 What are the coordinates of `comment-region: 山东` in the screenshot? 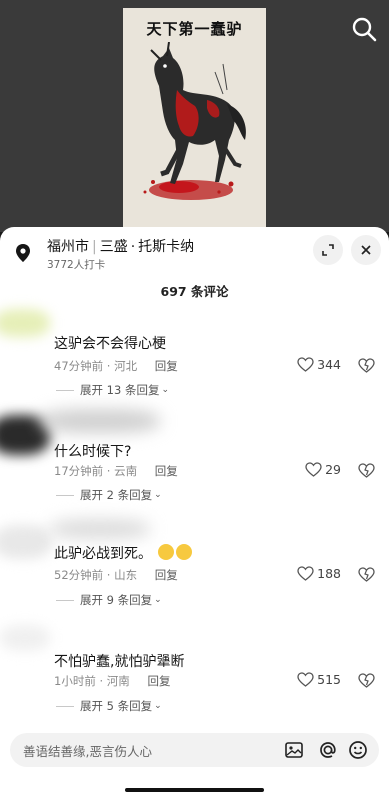 It's located at (126, 575).